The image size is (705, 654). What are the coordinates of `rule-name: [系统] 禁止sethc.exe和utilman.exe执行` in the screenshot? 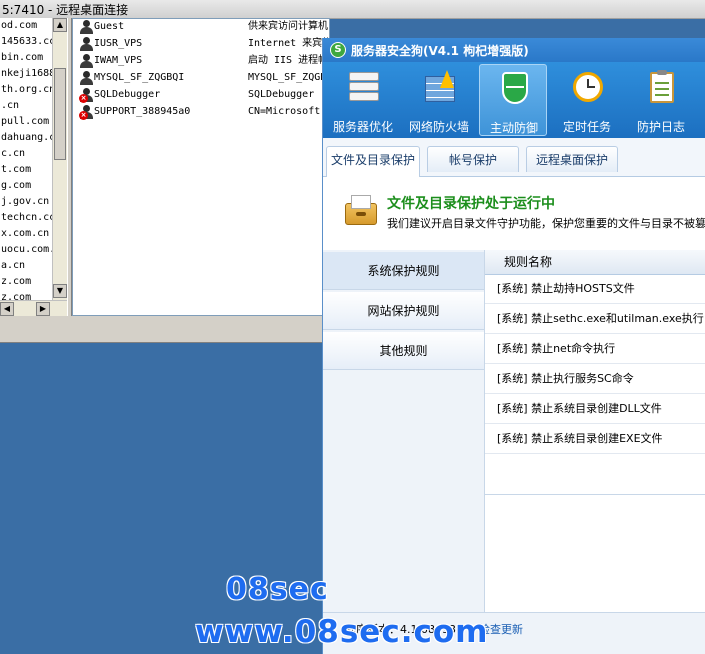 It's located at (600, 318).